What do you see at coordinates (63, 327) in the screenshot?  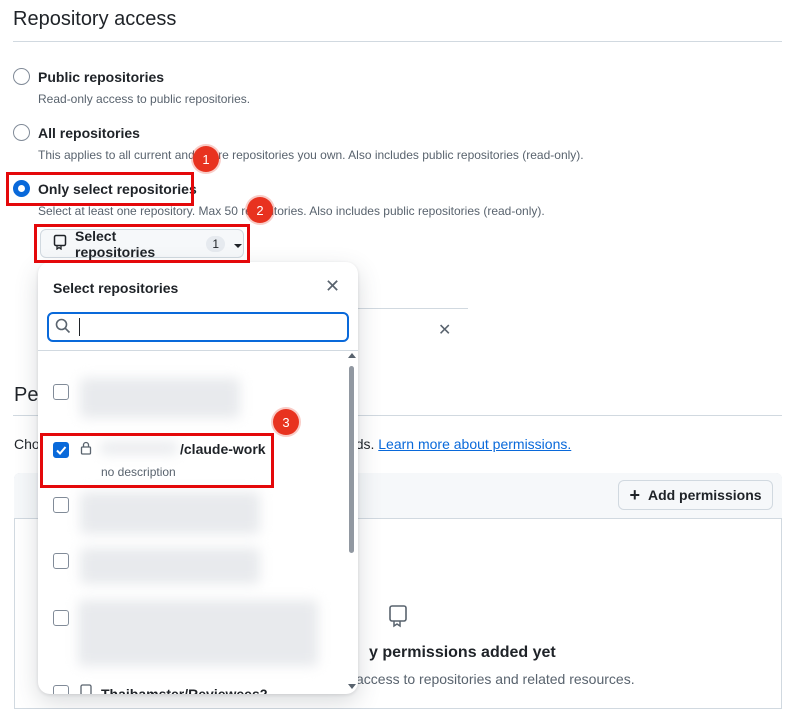 I see `search-icon` at bounding box center [63, 327].